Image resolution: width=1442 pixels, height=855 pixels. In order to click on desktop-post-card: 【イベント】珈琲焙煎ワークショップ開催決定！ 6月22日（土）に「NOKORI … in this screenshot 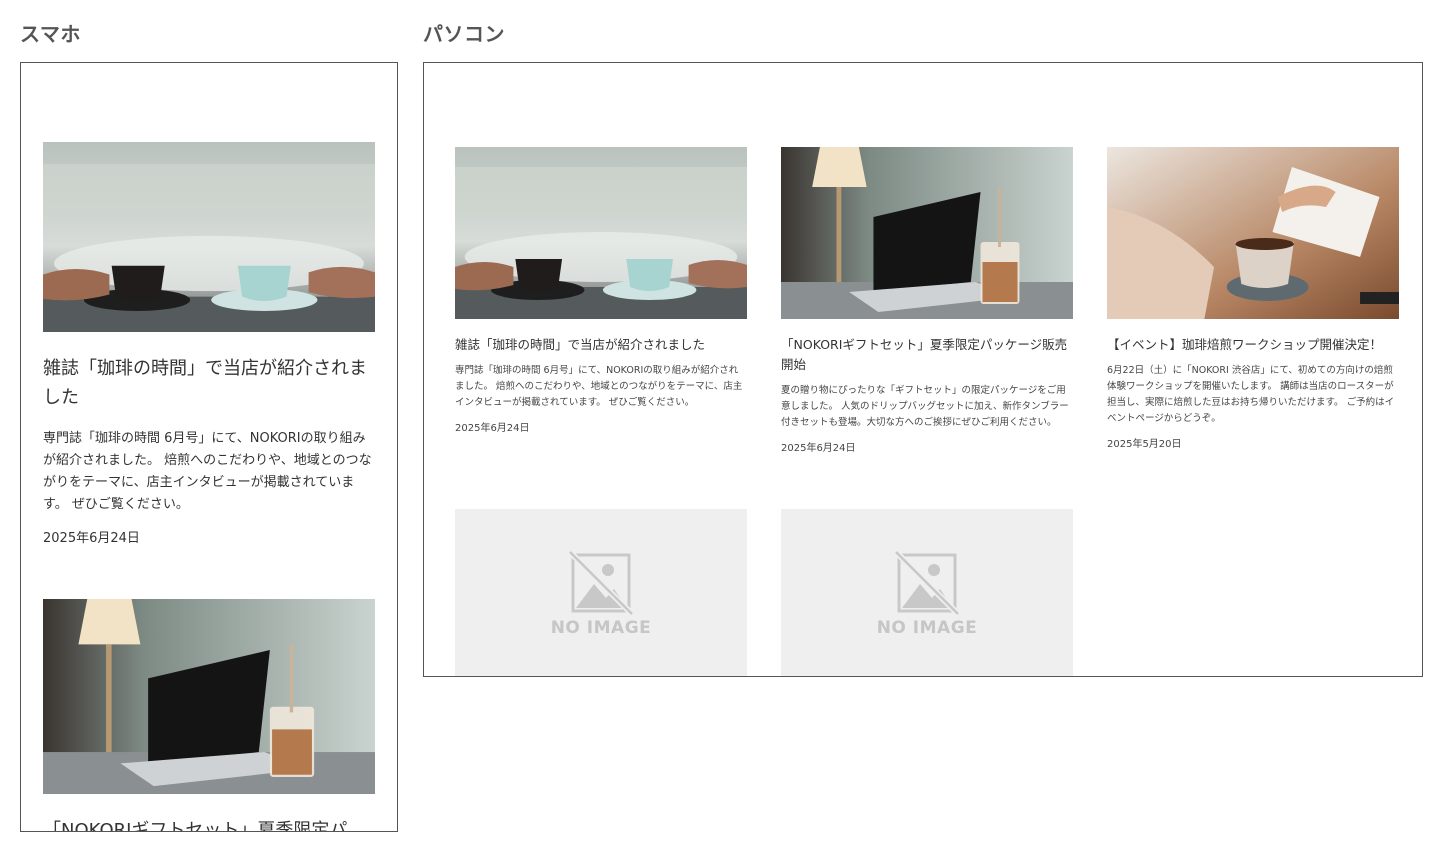, I will do `click(1253, 298)`.